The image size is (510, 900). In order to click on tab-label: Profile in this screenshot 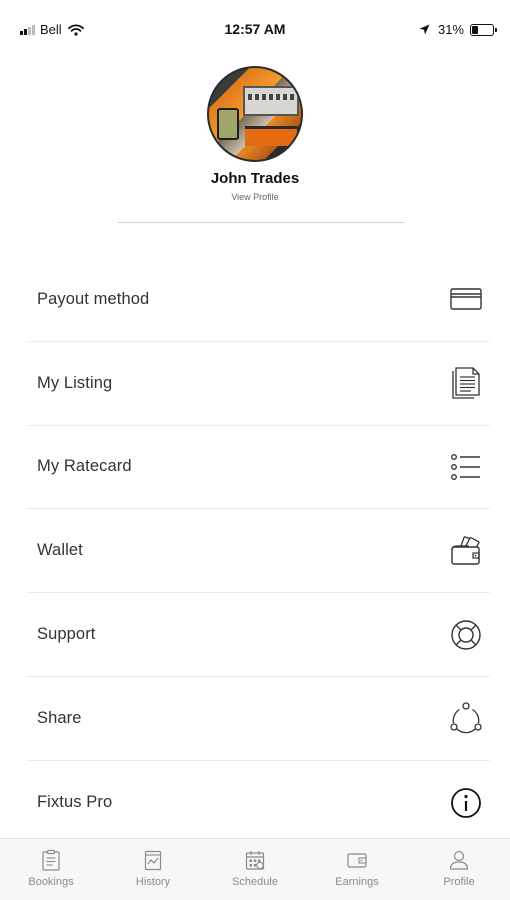, I will do `click(459, 882)`.